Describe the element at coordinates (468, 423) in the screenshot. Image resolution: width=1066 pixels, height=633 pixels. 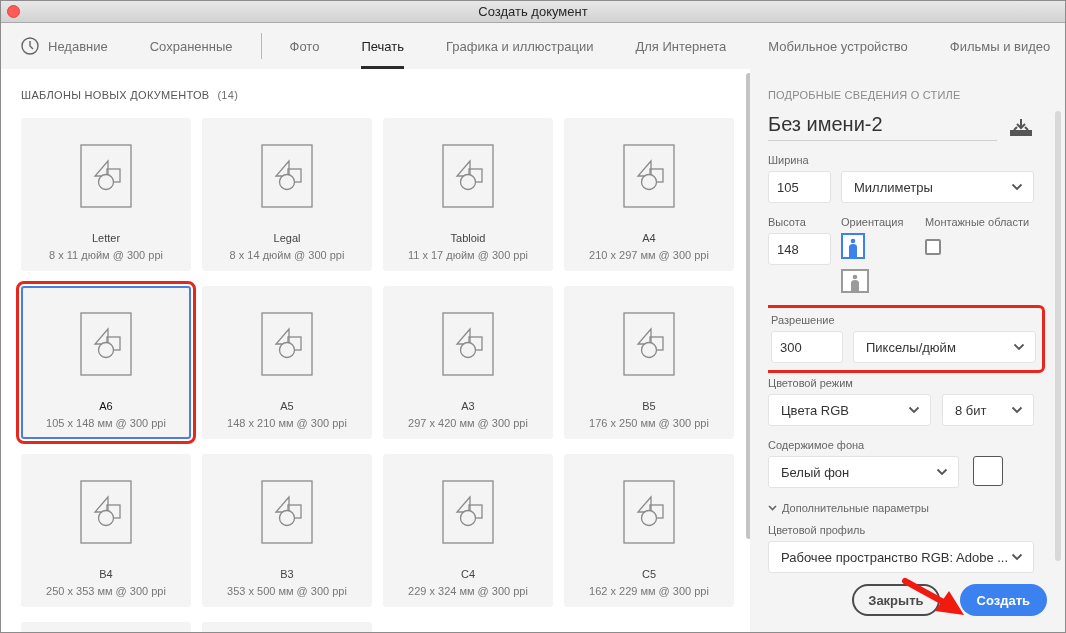
I see `template-size: 297 x 420 мм @ 300 ppi` at that location.